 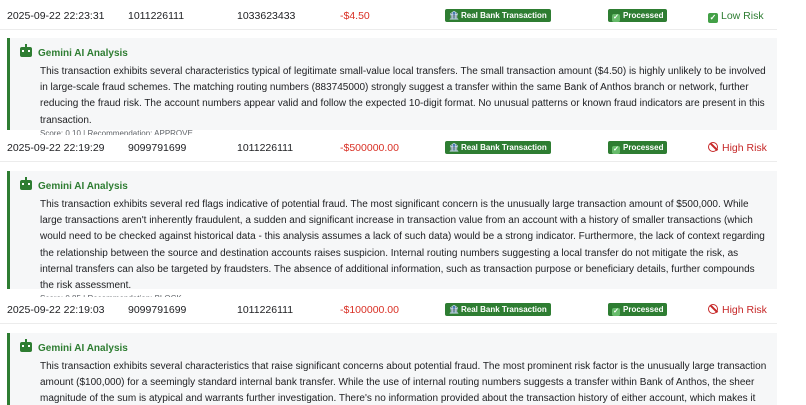 What do you see at coordinates (56, 148) in the screenshot?
I see `transaction-timestamp: 2025-09-22 22:19:29` at bounding box center [56, 148].